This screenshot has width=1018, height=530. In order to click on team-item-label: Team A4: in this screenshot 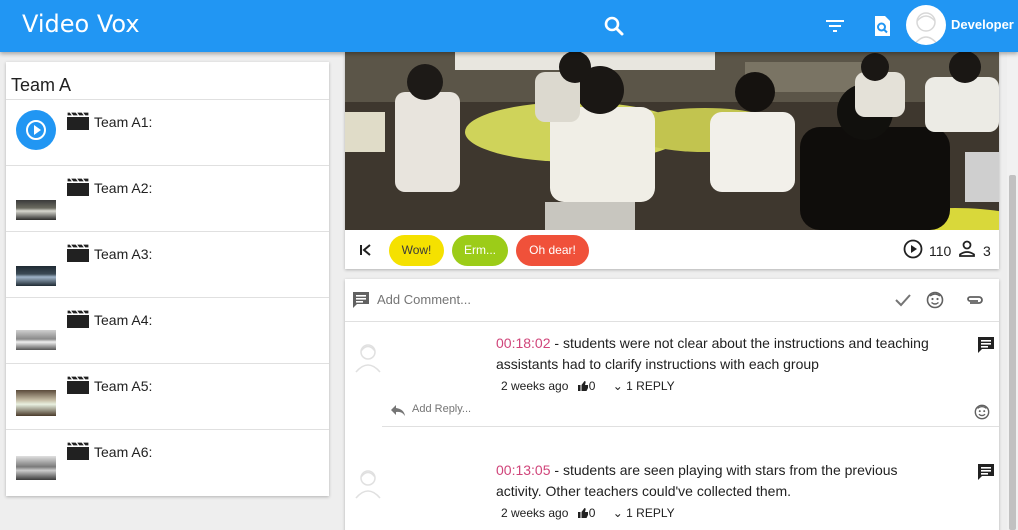, I will do `click(123, 320)`.